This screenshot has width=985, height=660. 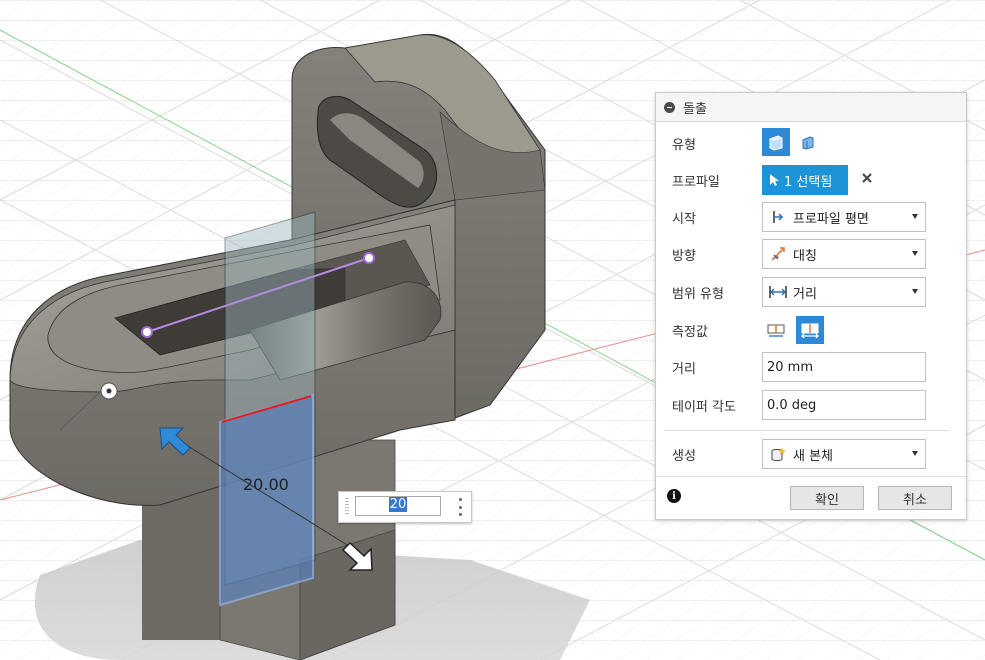 I want to click on direction-value: 대칭, so click(x=805, y=256).